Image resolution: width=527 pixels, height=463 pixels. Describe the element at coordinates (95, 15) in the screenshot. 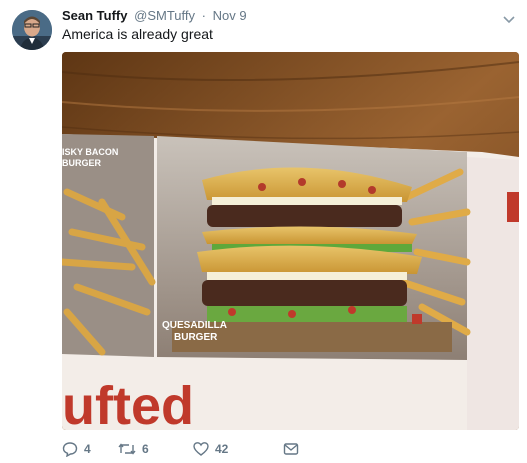

I see `author-name: Sean Tuffy` at that location.